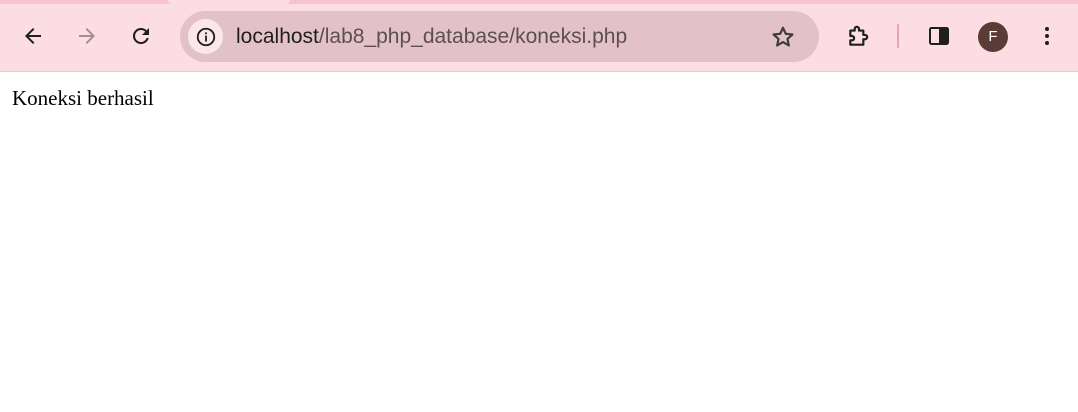 The width and height of the screenshot is (1078, 412). Describe the element at coordinates (993, 37) in the screenshot. I see `profile-avatar: F` at that location.